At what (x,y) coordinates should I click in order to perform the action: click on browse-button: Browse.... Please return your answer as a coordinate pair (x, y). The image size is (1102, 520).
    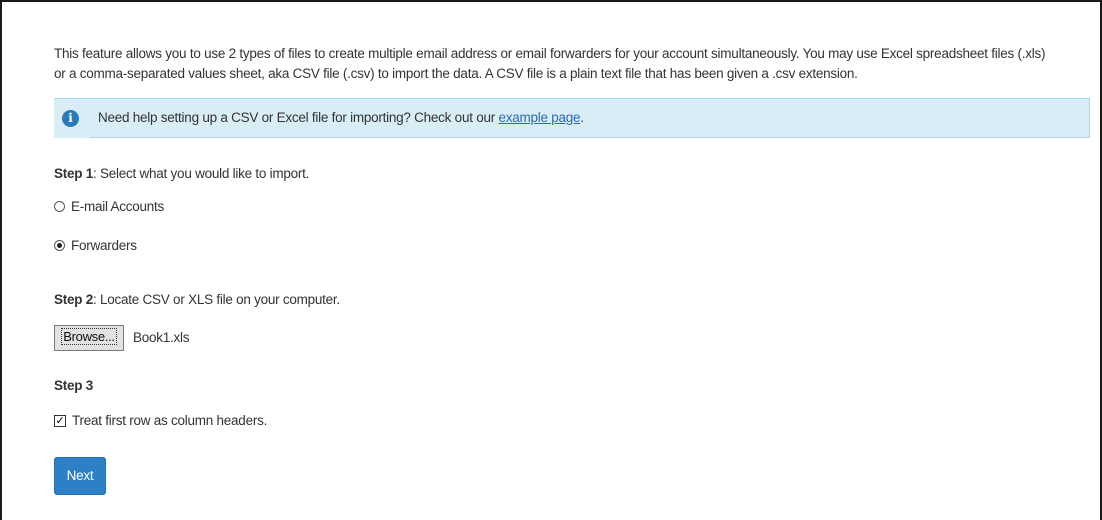
    Looking at the image, I should click on (89, 338).